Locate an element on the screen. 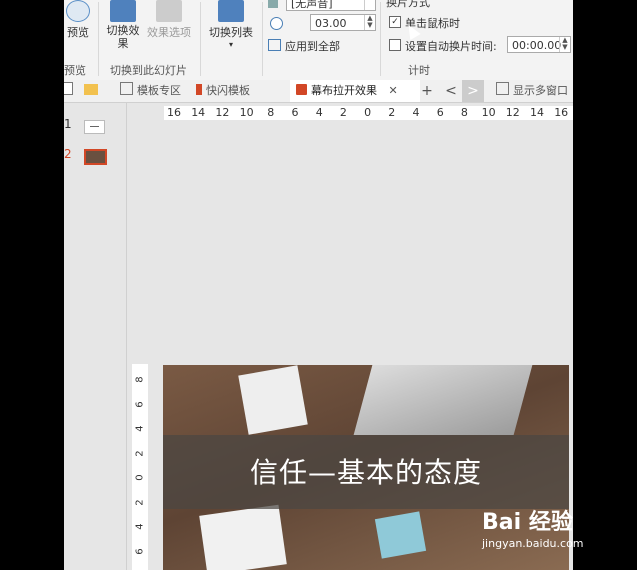 This screenshot has height=570, width=637. open-folder-button is located at coordinates (93, 91).